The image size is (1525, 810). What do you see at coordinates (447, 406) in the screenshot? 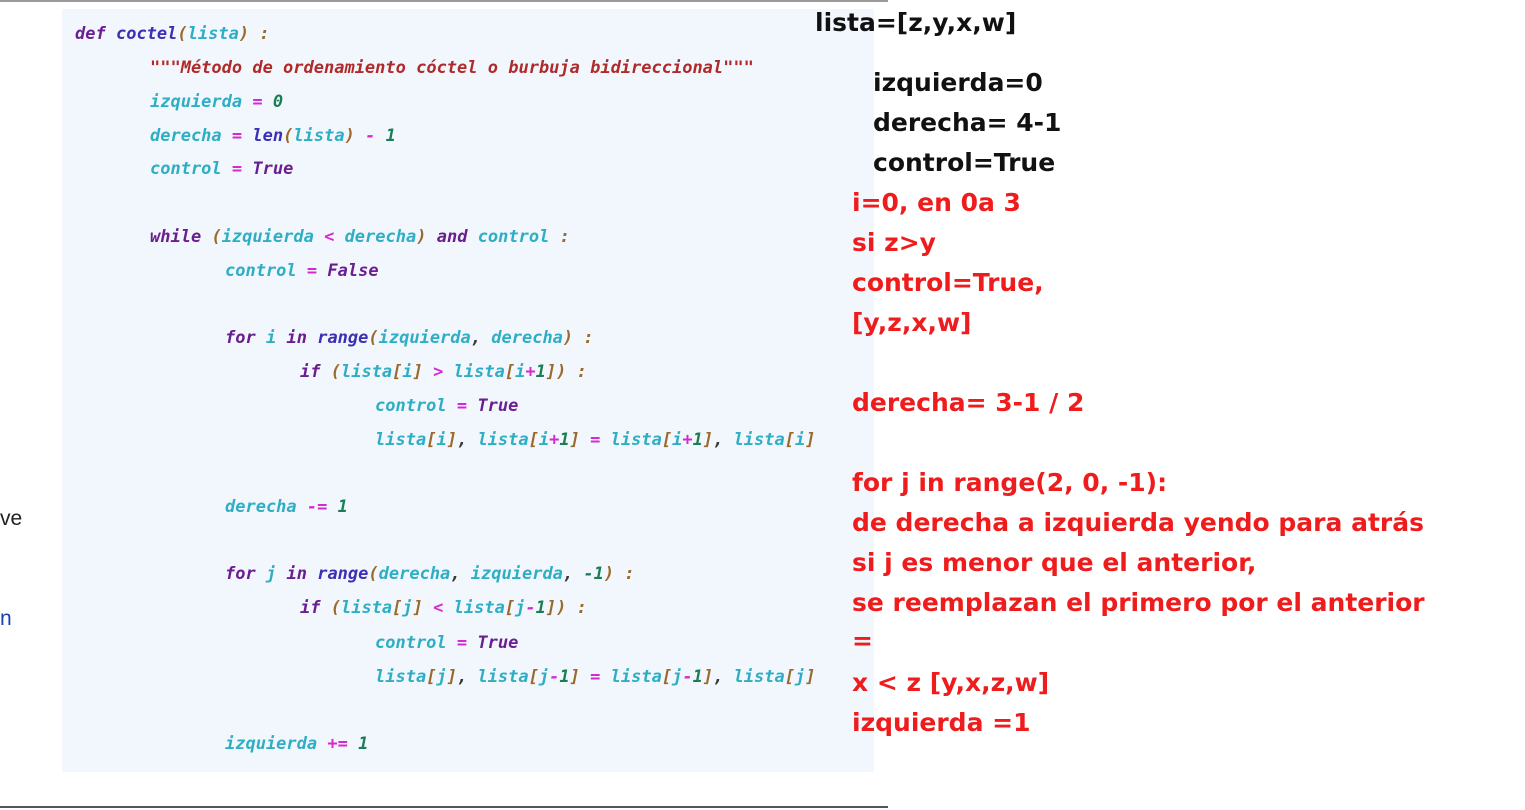
I see `code-line-control-true-1: control = True` at bounding box center [447, 406].